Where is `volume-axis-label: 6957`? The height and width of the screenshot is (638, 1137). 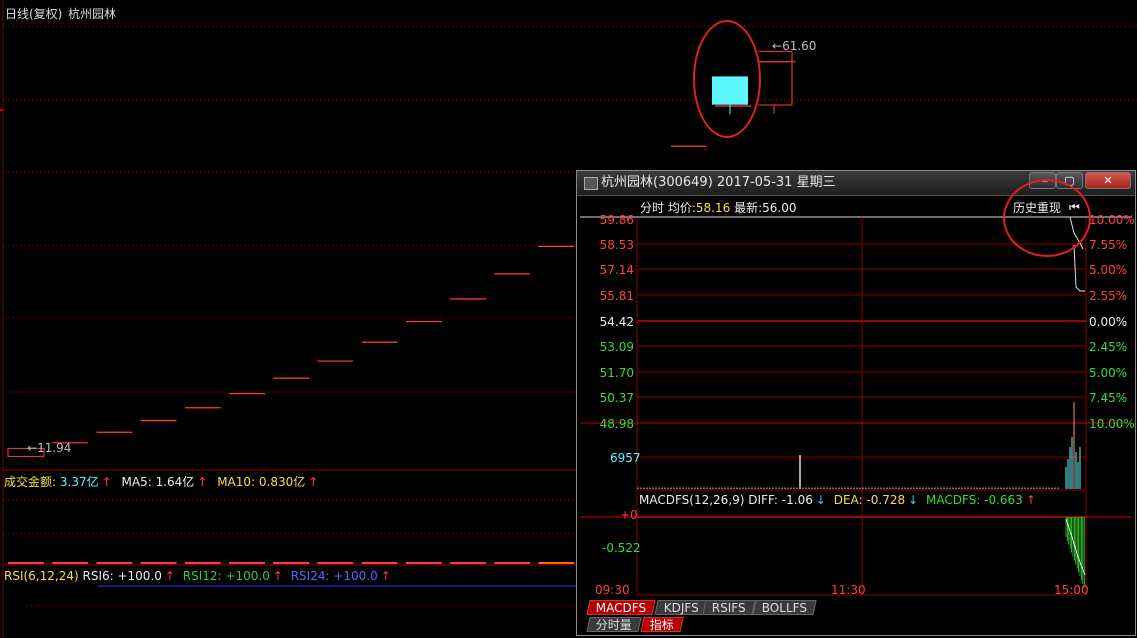 volume-axis-label: 6957 is located at coordinates (625, 458).